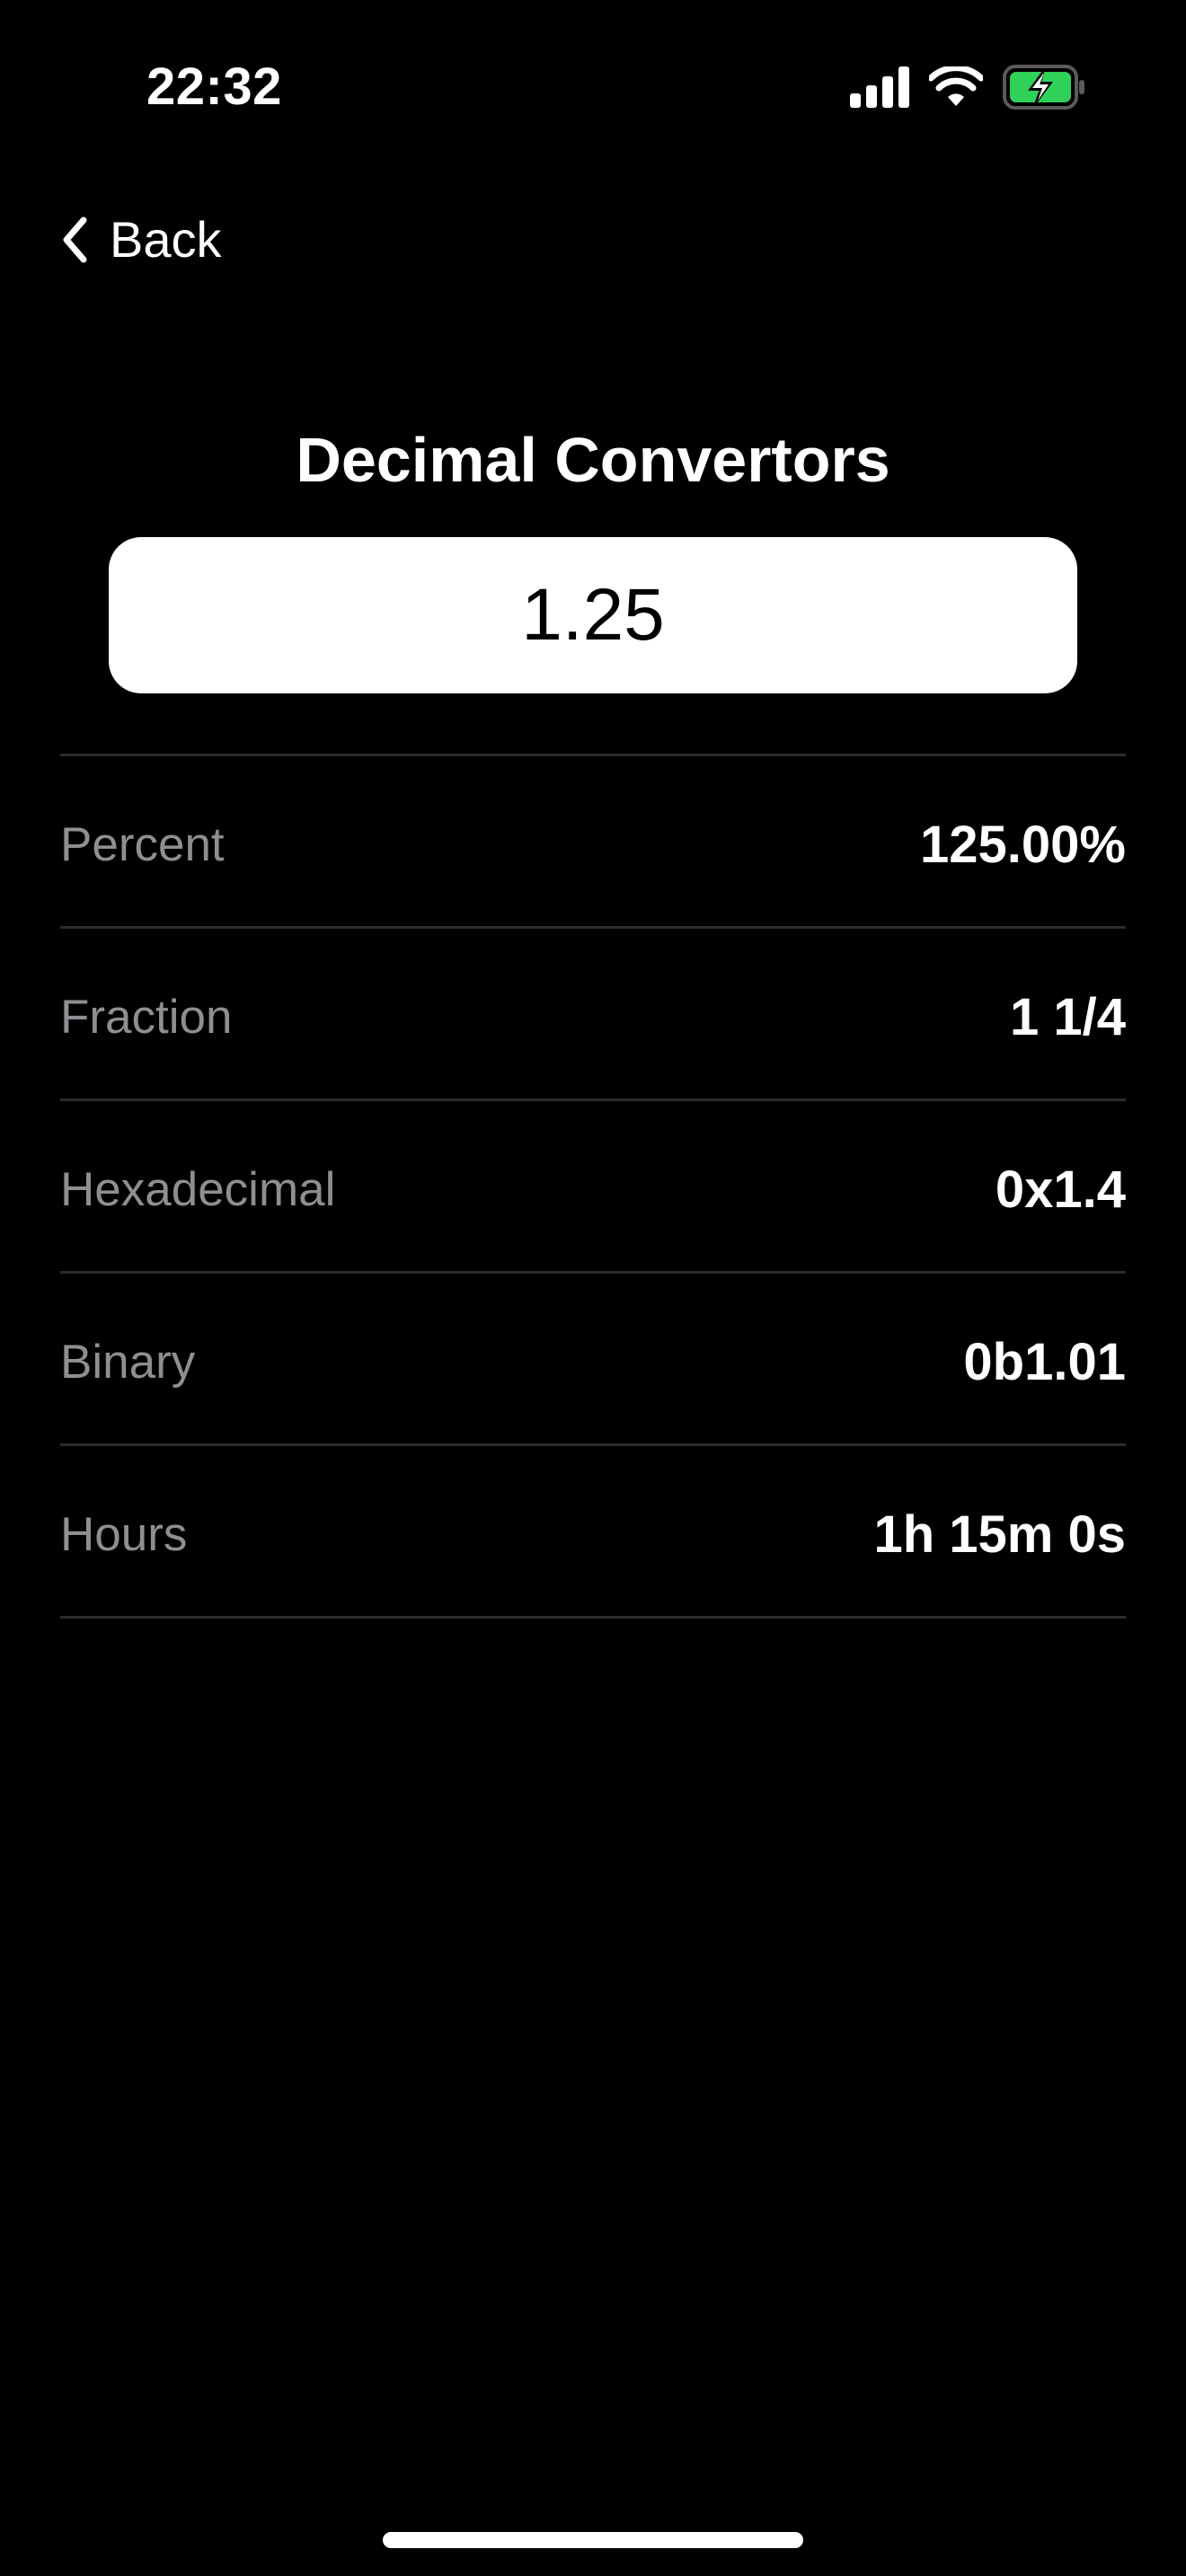 This screenshot has width=1186, height=2576. What do you see at coordinates (124, 1534) in the screenshot?
I see `conversion-label: Hours` at bounding box center [124, 1534].